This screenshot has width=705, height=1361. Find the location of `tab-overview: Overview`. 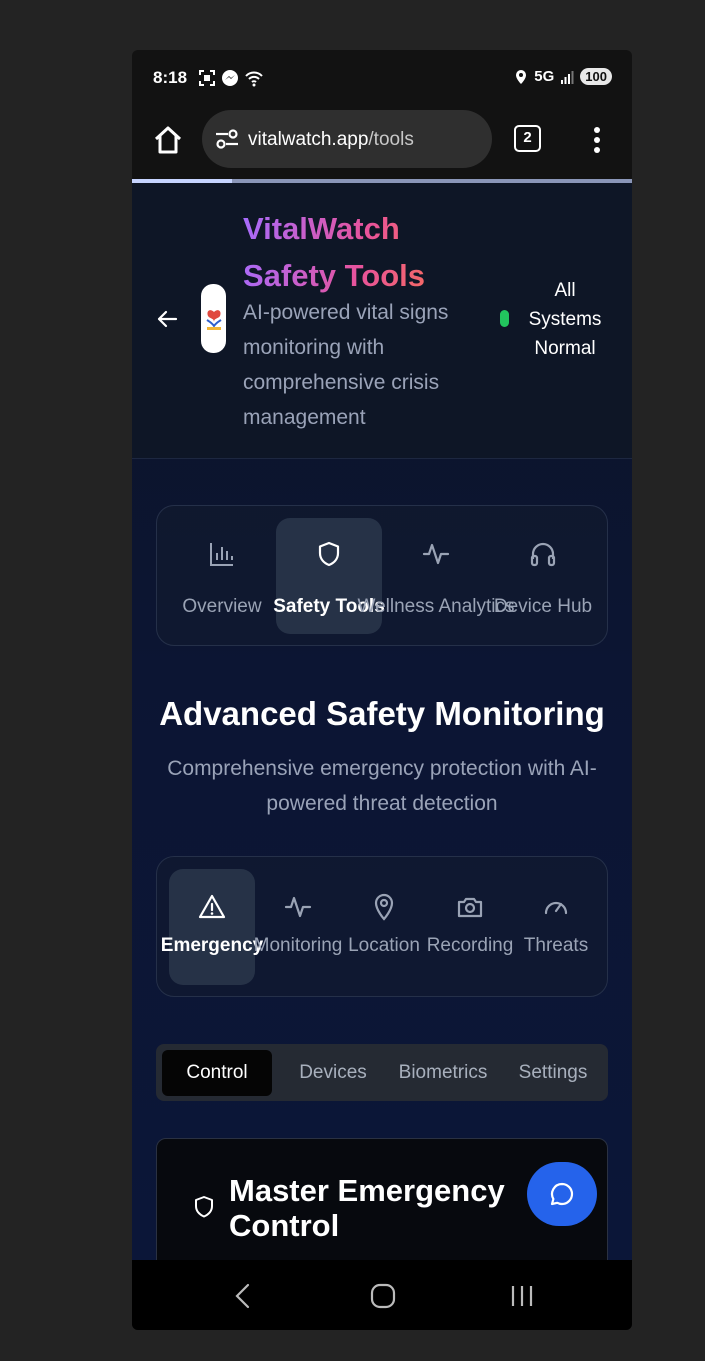

tab-overview: Overview is located at coordinates (222, 576).